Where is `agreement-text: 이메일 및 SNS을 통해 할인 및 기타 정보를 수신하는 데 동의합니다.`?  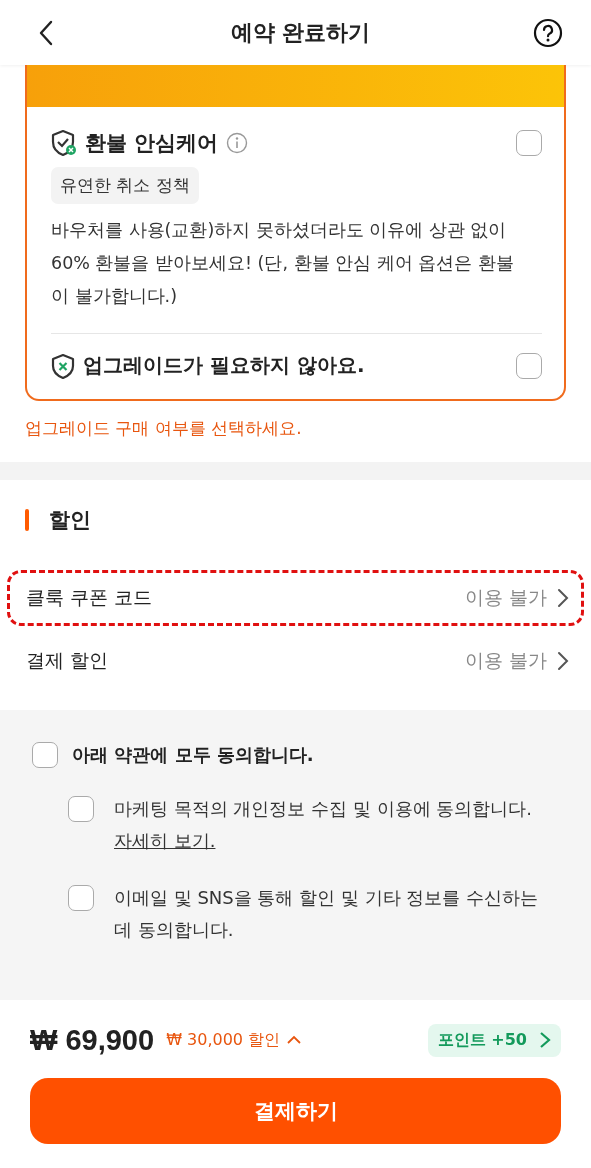 agreement-text: 이메일 및 SNS을 통해 할인 및 기타 정보를 수신하는 데 동의합니다. is located at coordinates (326, 913).